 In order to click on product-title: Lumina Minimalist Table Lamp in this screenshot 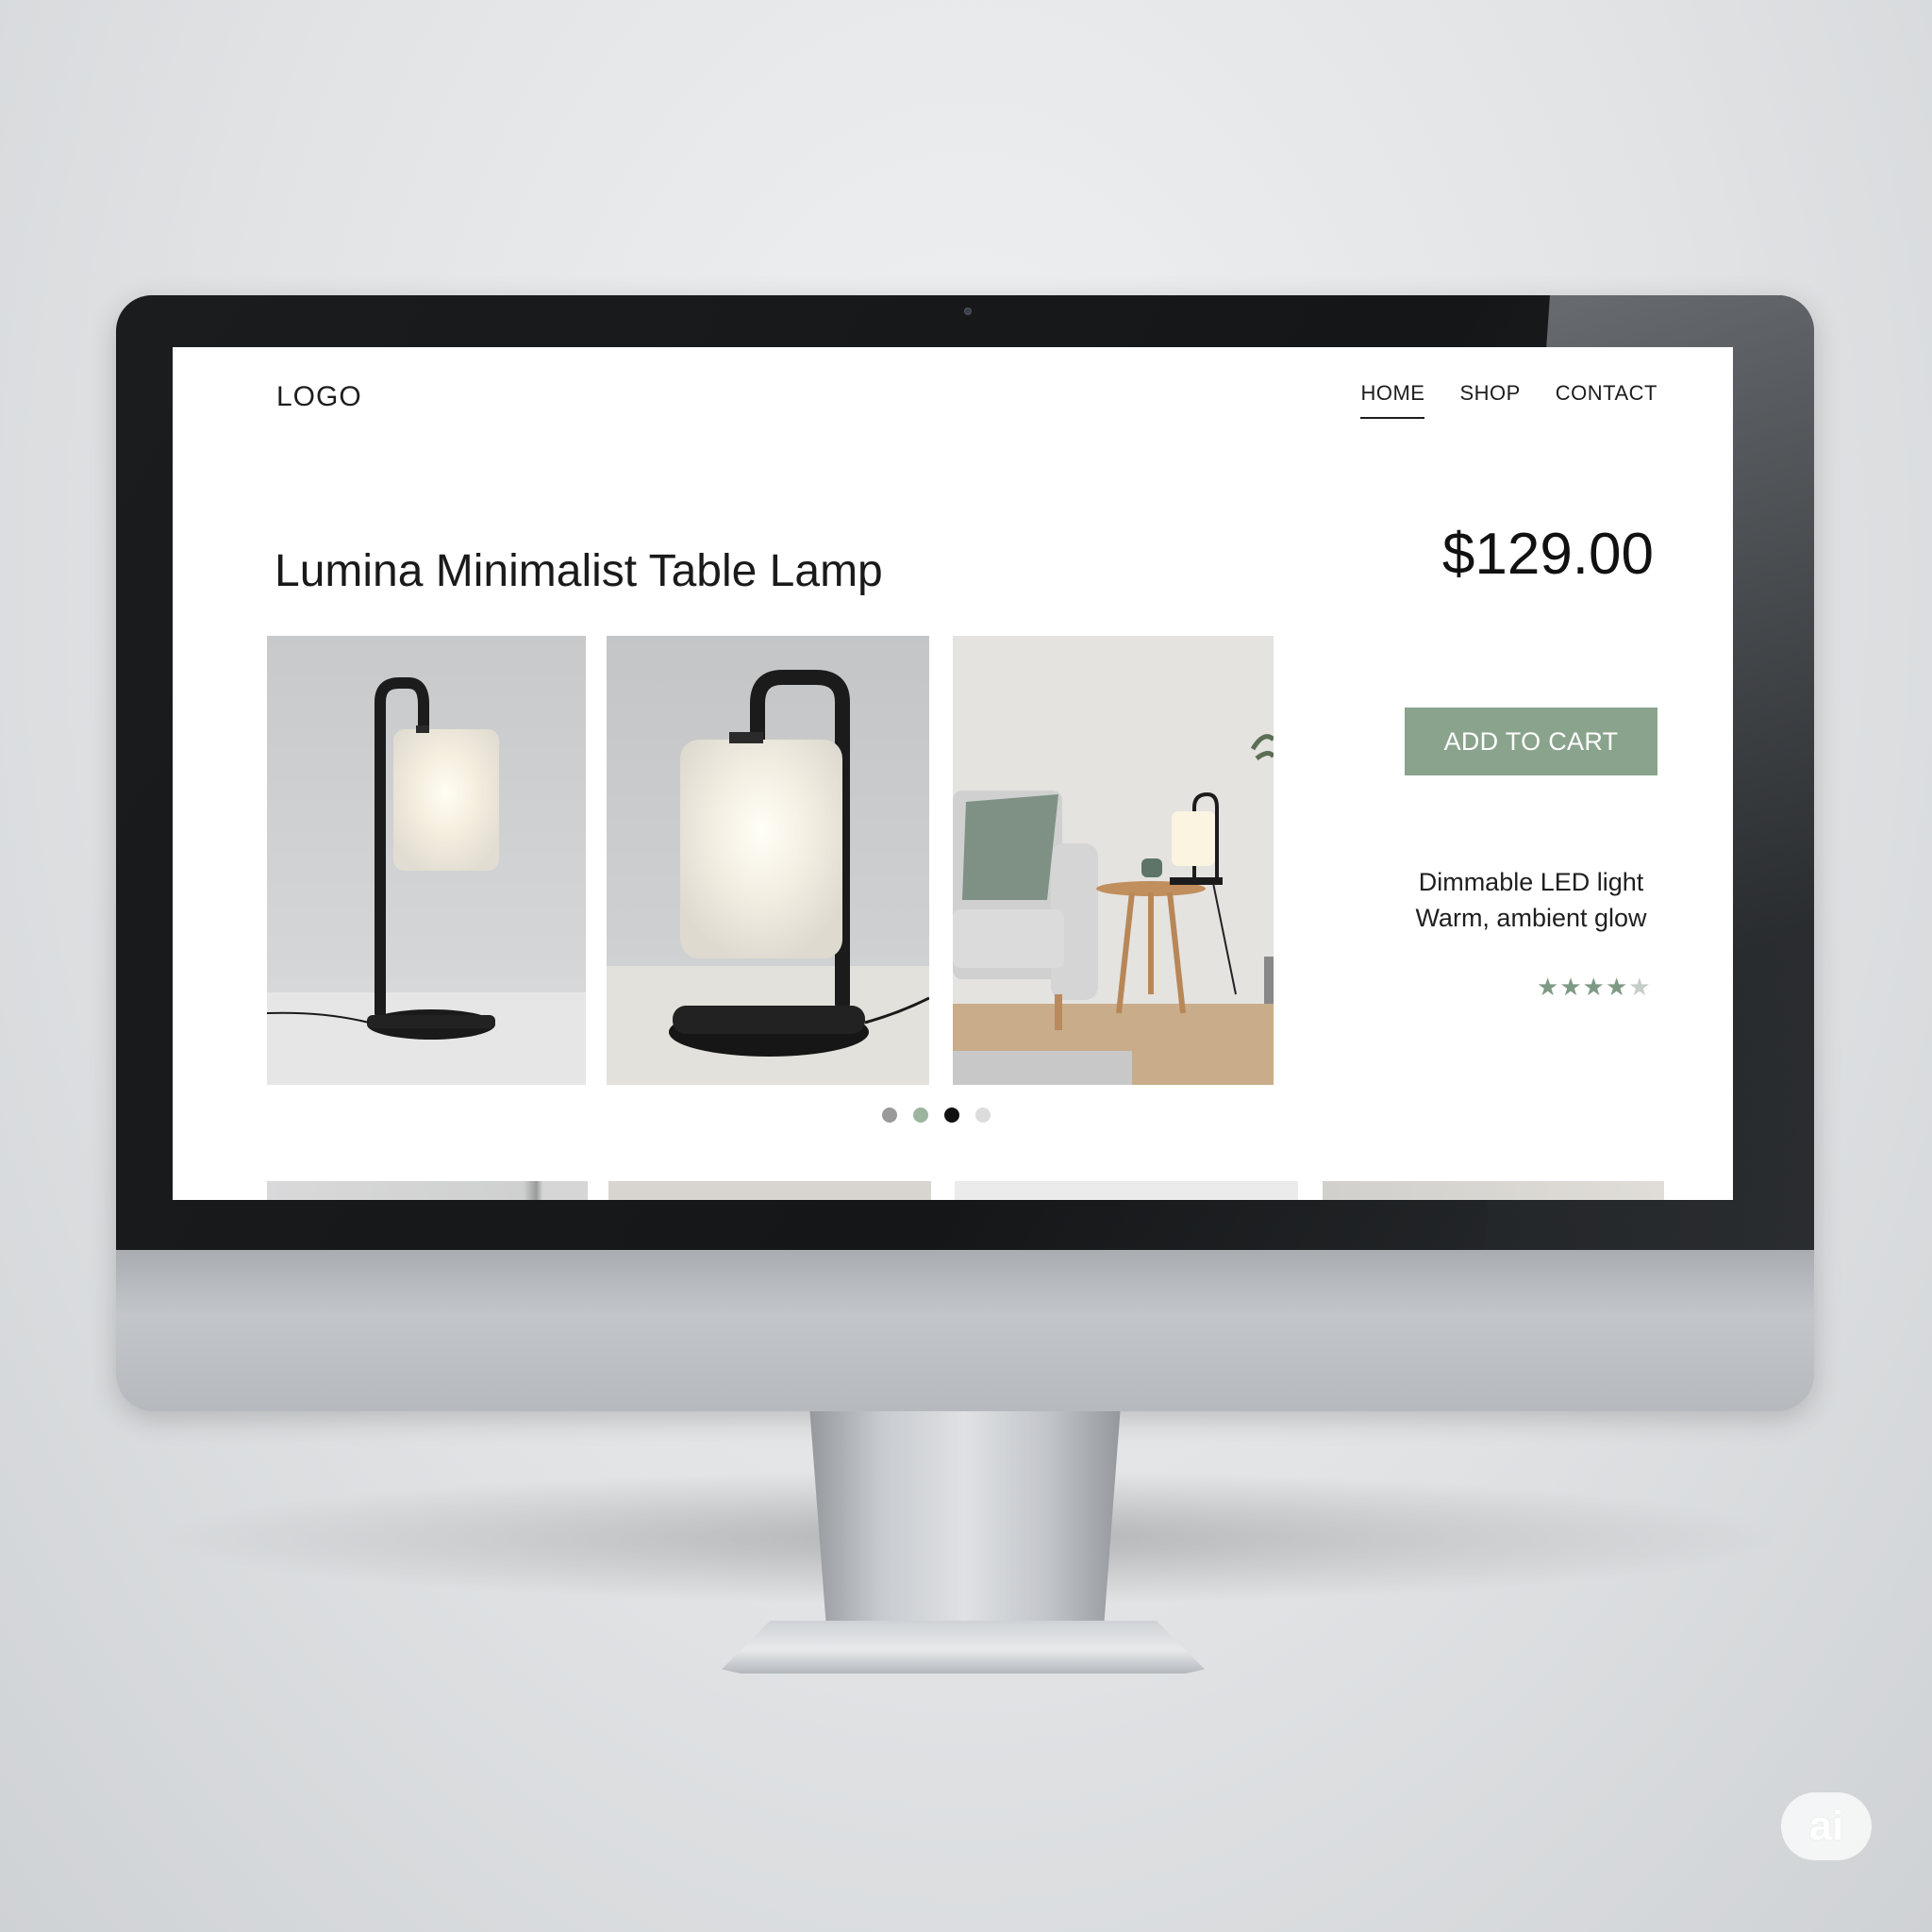, I will do `click(579, 572)`.